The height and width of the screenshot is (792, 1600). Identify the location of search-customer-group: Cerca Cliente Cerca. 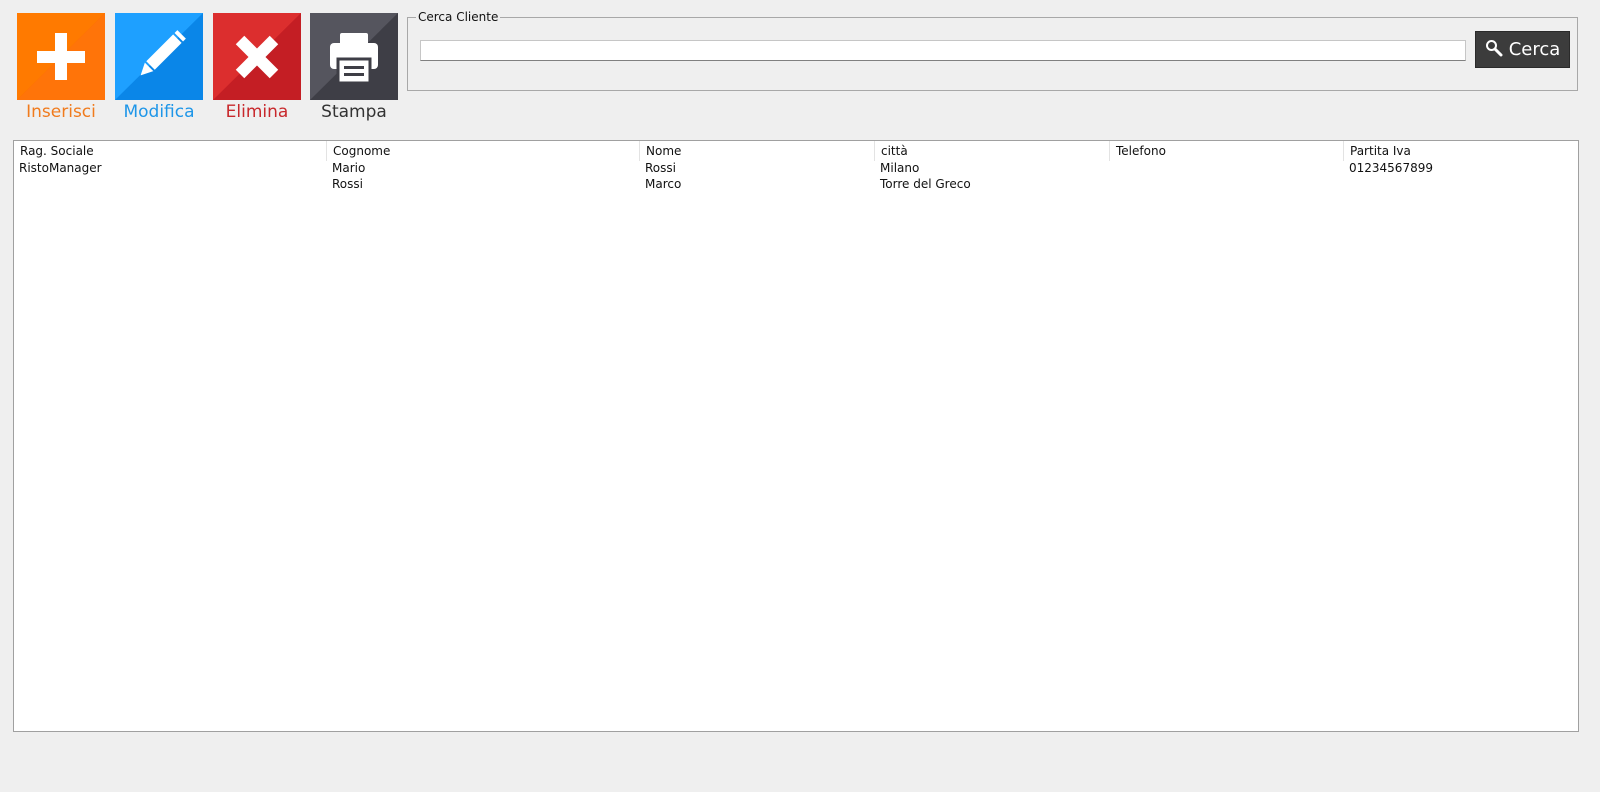
(992, 50).